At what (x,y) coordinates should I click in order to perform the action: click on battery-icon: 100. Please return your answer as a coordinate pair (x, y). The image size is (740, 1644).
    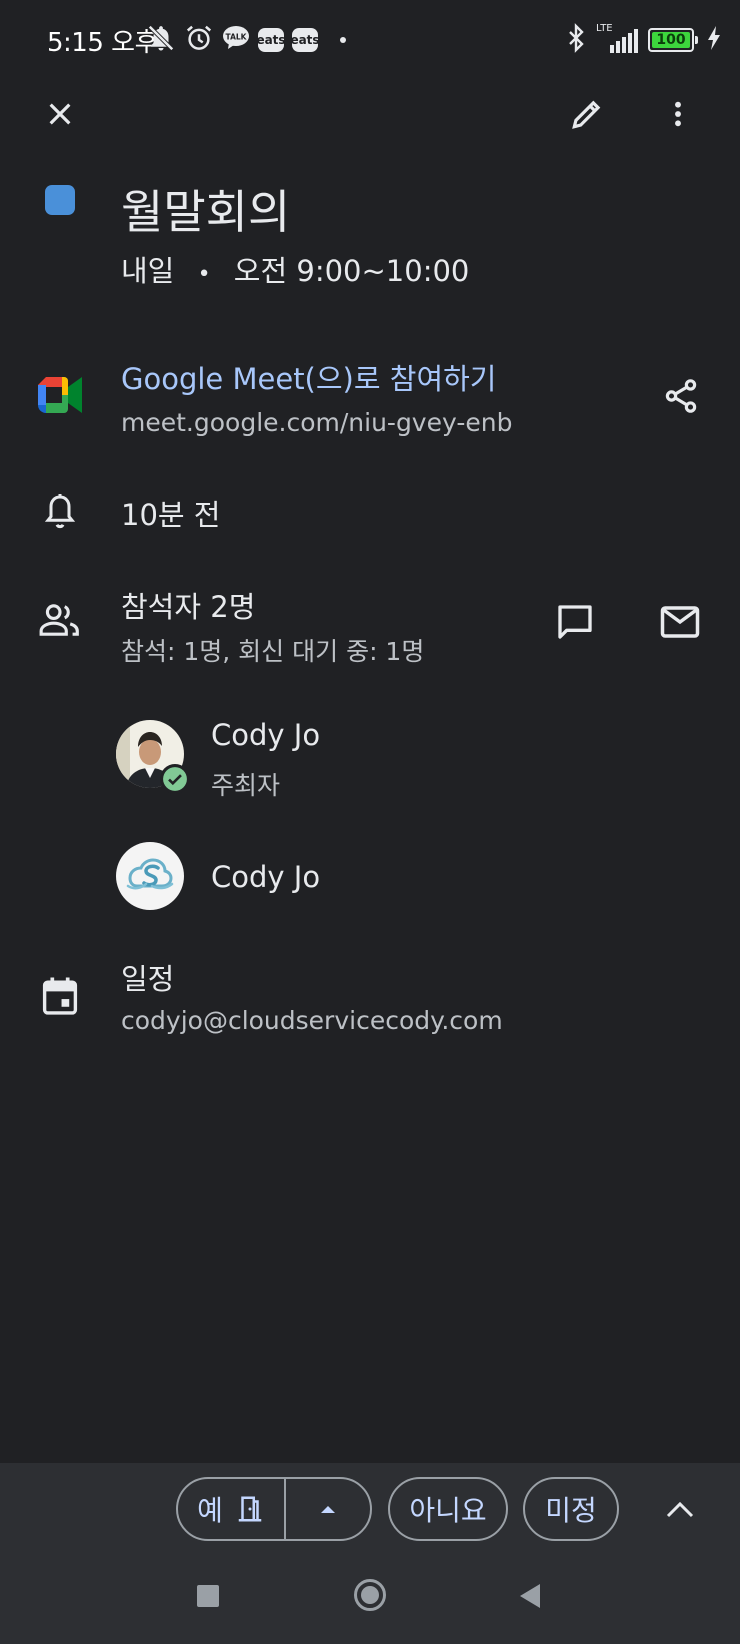
    Looking at the image, I should click on (671, 40).